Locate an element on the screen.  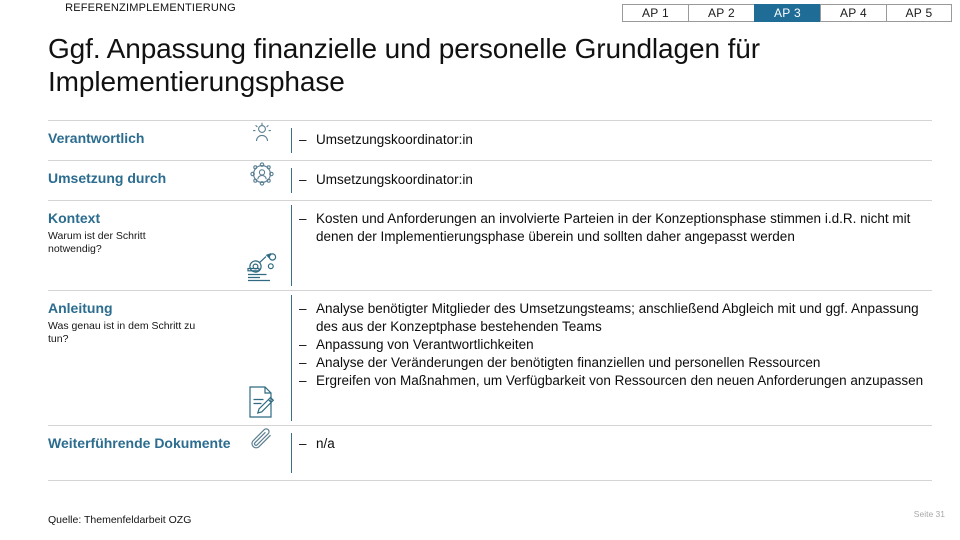
ap-tabstrip: AP 1 AP 2 AP 3 AP 4 AP 5 is located at coordinates (787, 13).